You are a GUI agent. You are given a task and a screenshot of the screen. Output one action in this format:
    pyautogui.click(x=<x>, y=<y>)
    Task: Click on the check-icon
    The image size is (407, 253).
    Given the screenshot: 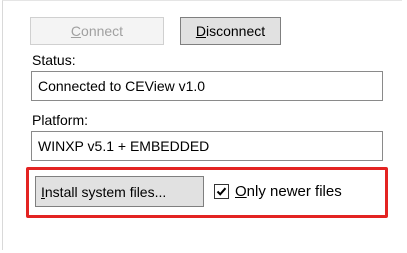 What is the action you would take?
    pyautogui.click(x=221, y=191)
    